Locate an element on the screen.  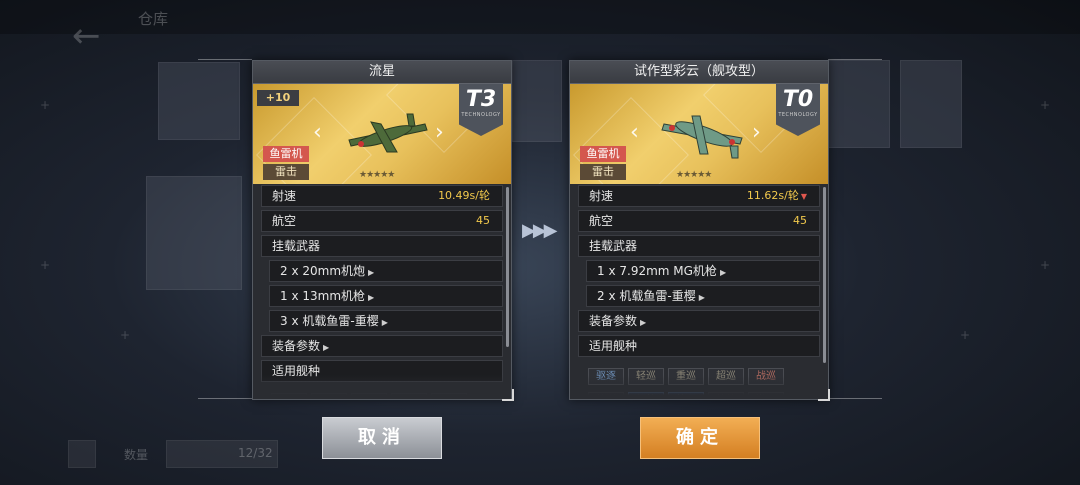
weapon-label: 1 x 13mm机枪 is located at coordinates (323, 296).